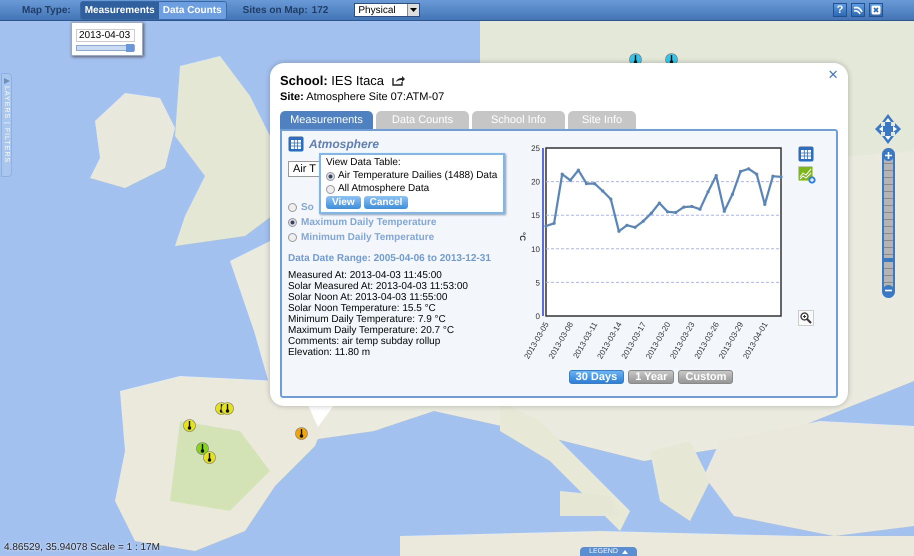 This screenshot has height=556, width=914. I want to click on y-tick-label: 15, so click(535, 215).